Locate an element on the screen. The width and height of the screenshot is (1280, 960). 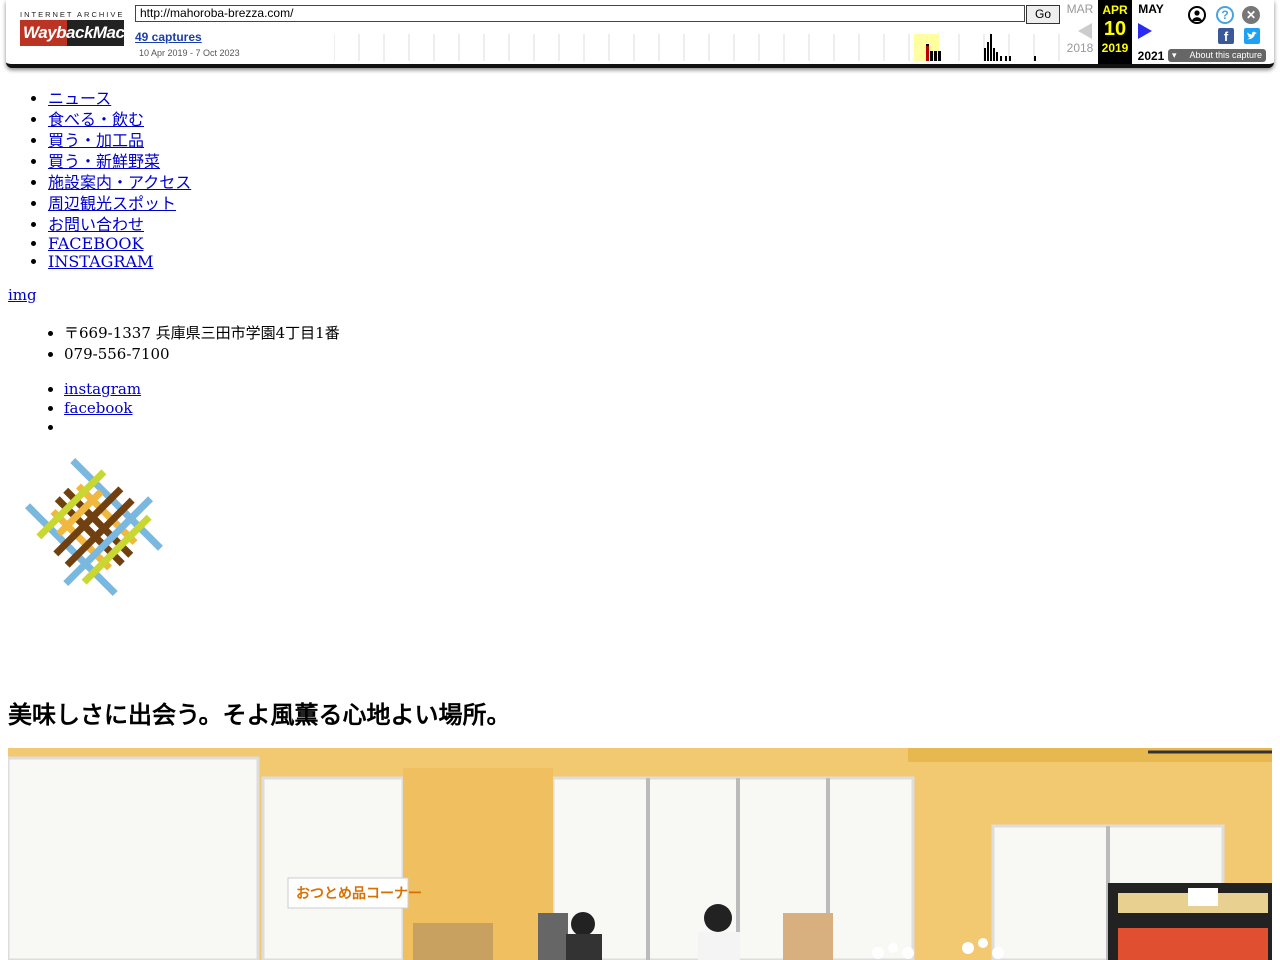
wayback-next-year: 2021 is located at coordinates (1151, 56).